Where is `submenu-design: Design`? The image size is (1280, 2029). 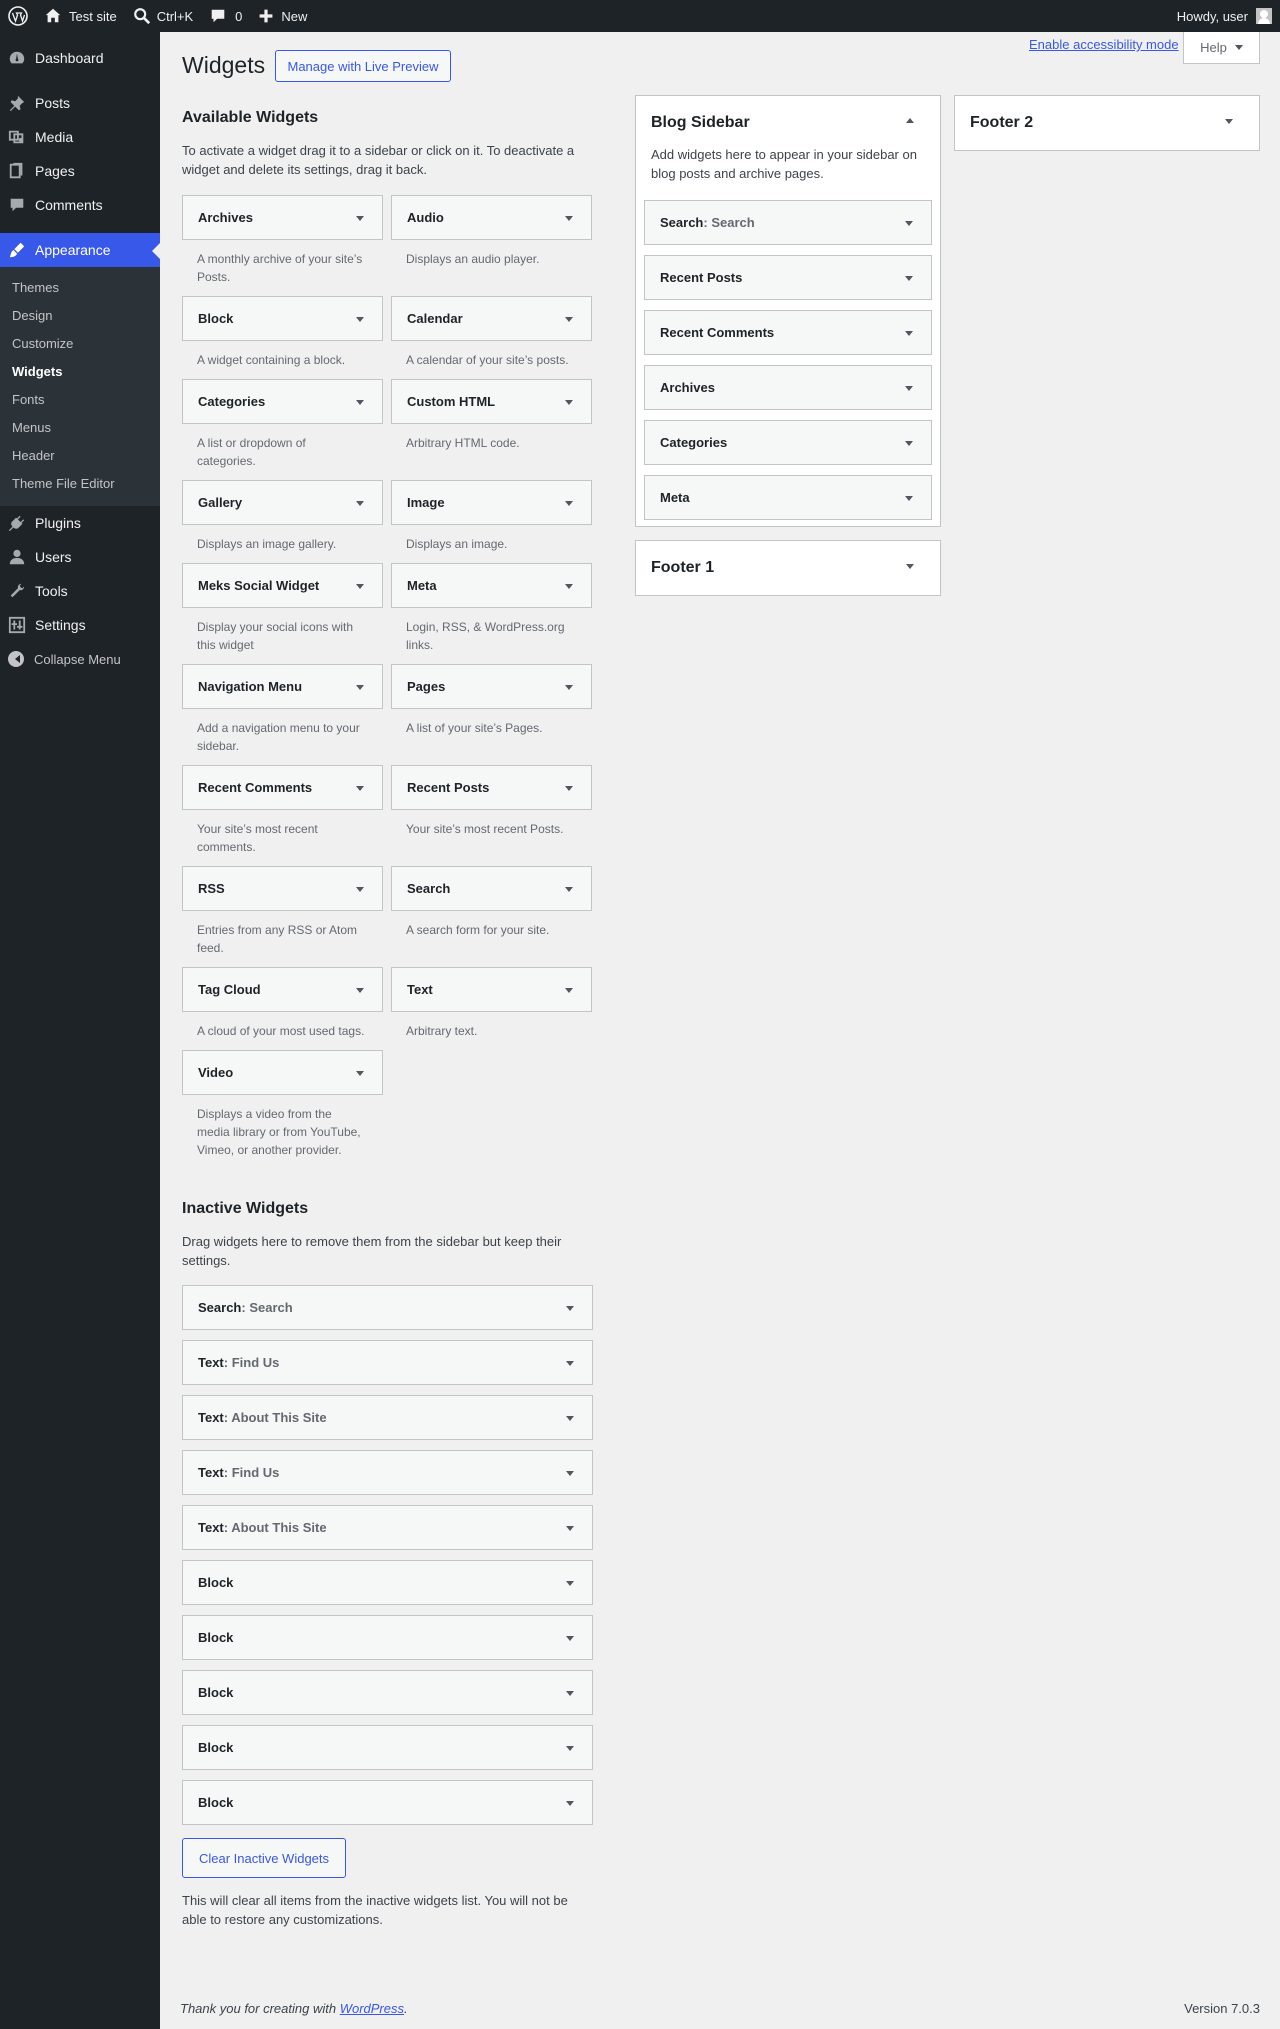 submenu-design: Design is located at coordinates (80, 316).